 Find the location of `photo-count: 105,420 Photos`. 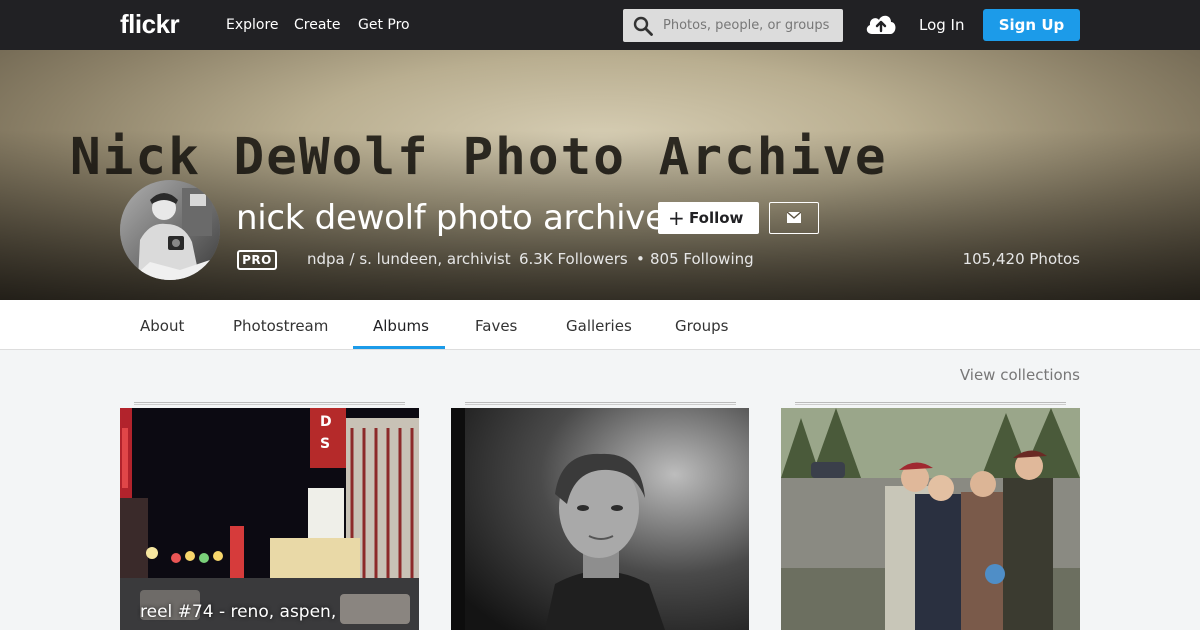

photo-count: 105,420 Photos is located at coordinates (1021, 259).